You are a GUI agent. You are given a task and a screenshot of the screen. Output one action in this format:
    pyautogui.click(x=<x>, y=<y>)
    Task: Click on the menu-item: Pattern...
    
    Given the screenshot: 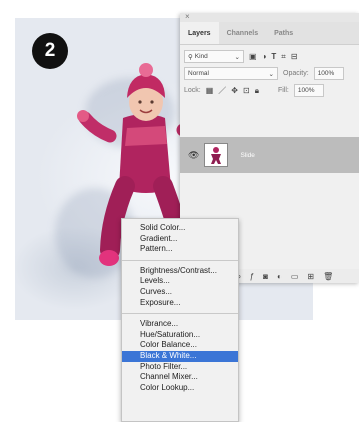 What is the action you would take?
    pyautogui.click(x=180, y=249)
    